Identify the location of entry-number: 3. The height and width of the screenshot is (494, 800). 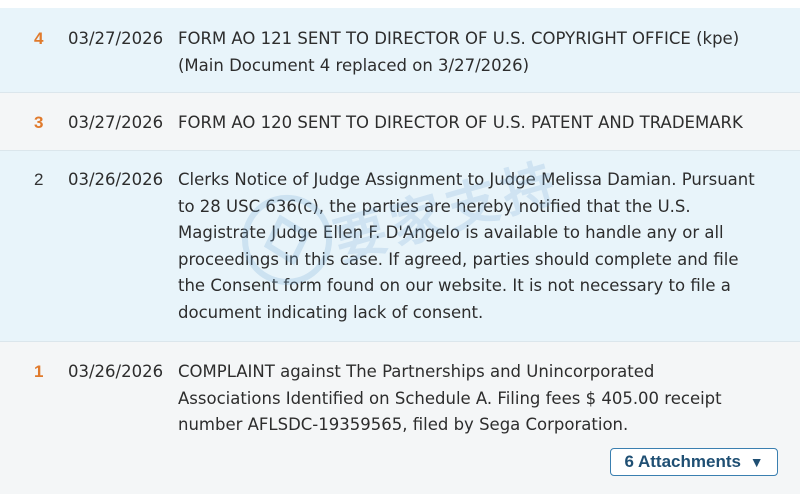
(44, 123).